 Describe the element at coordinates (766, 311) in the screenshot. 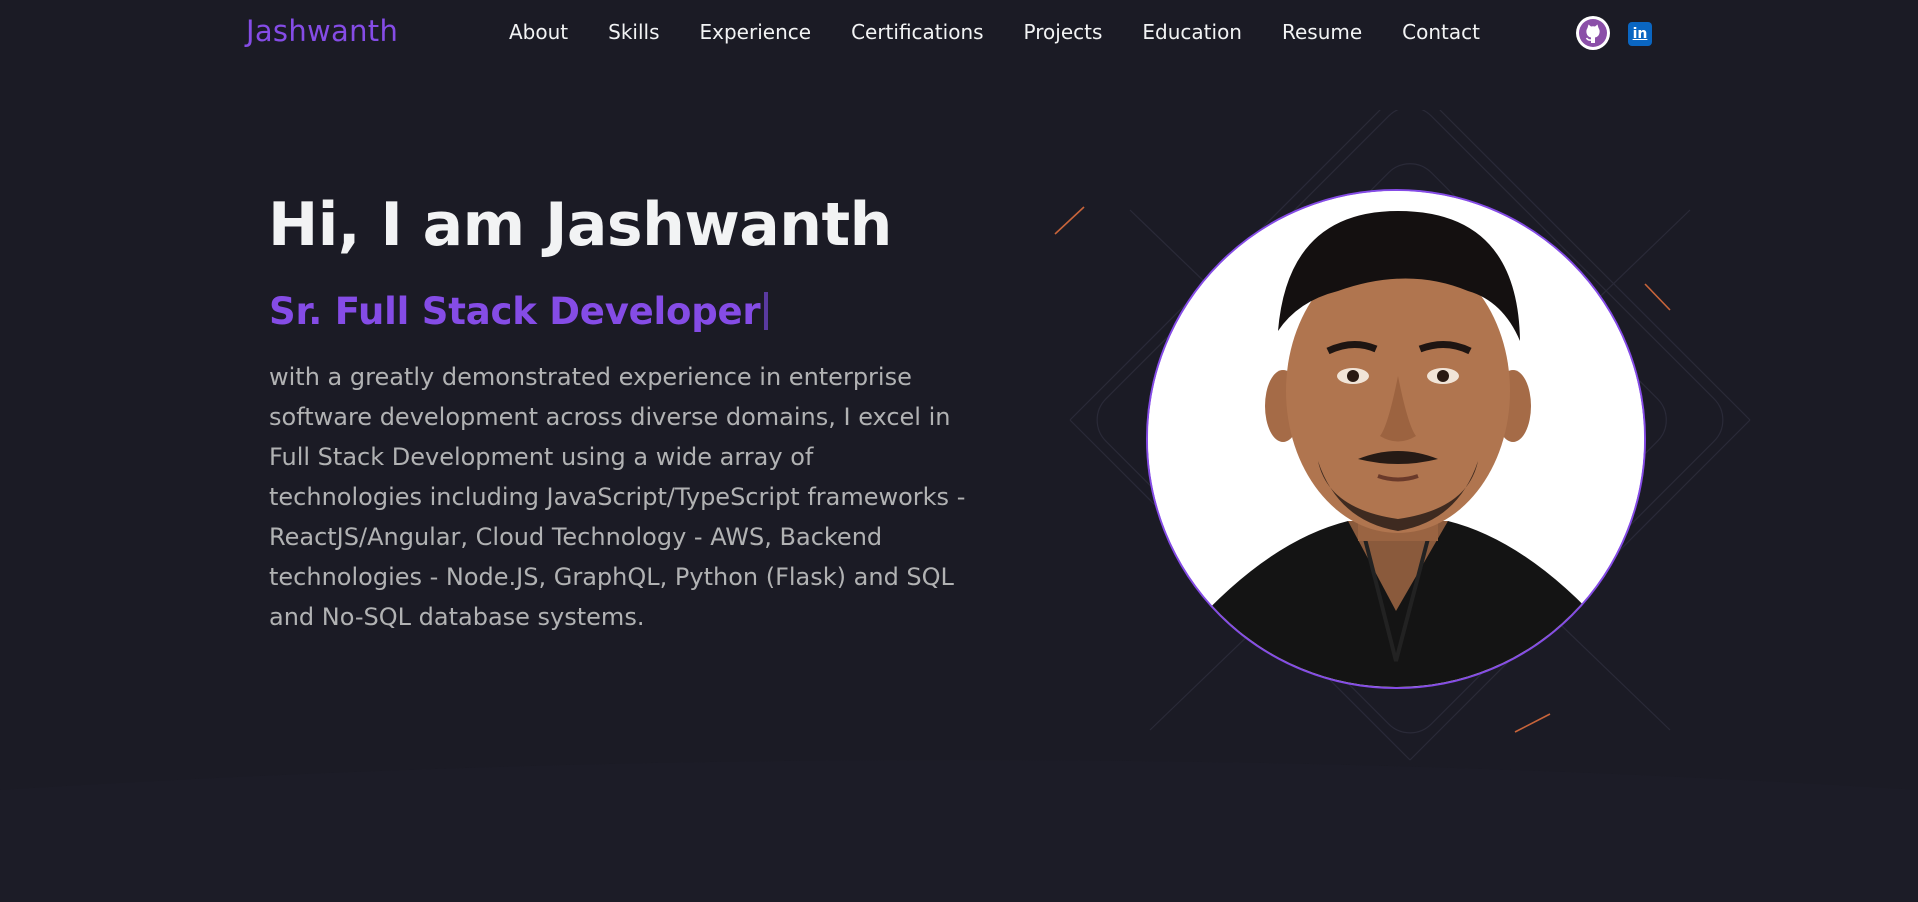

I see `typing-cursor` at that location.